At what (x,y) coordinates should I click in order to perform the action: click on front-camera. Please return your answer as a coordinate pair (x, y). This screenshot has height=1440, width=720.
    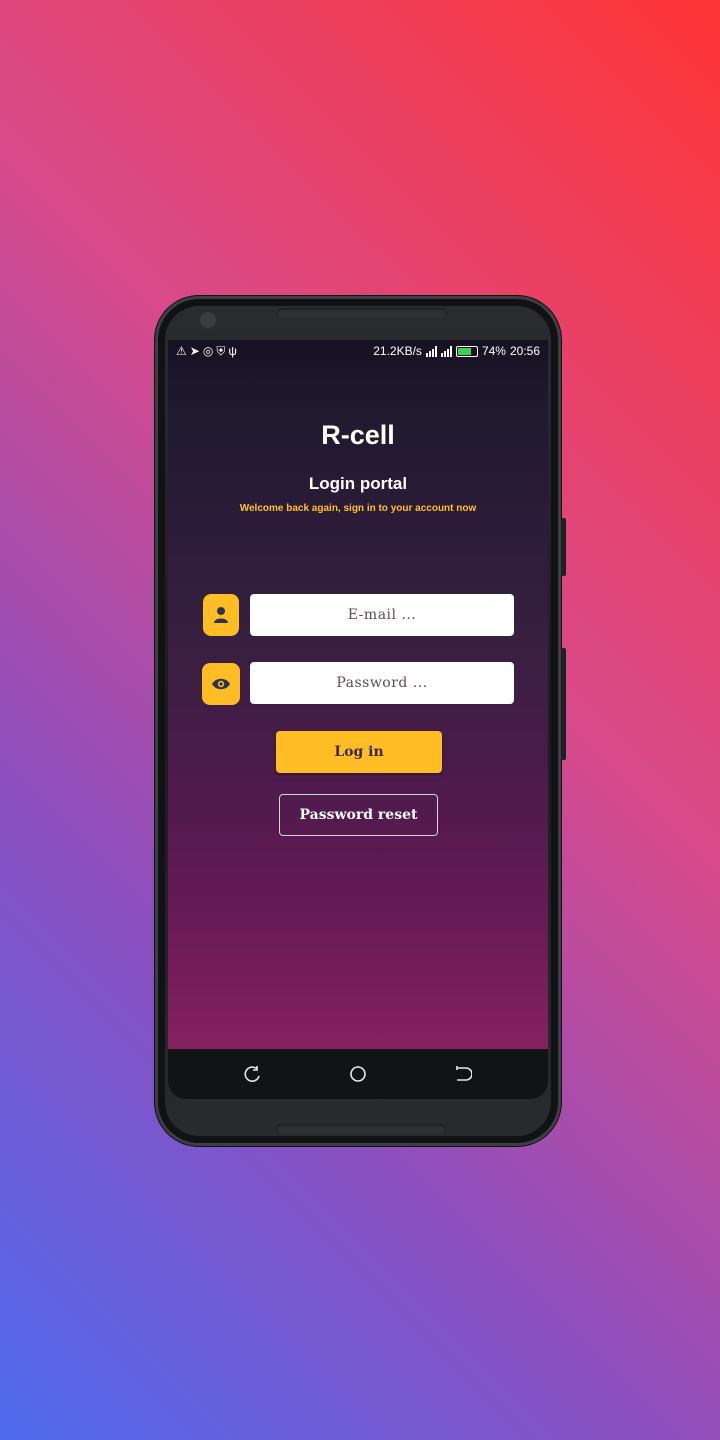
    Looking at the image, I should click on (208, 320).